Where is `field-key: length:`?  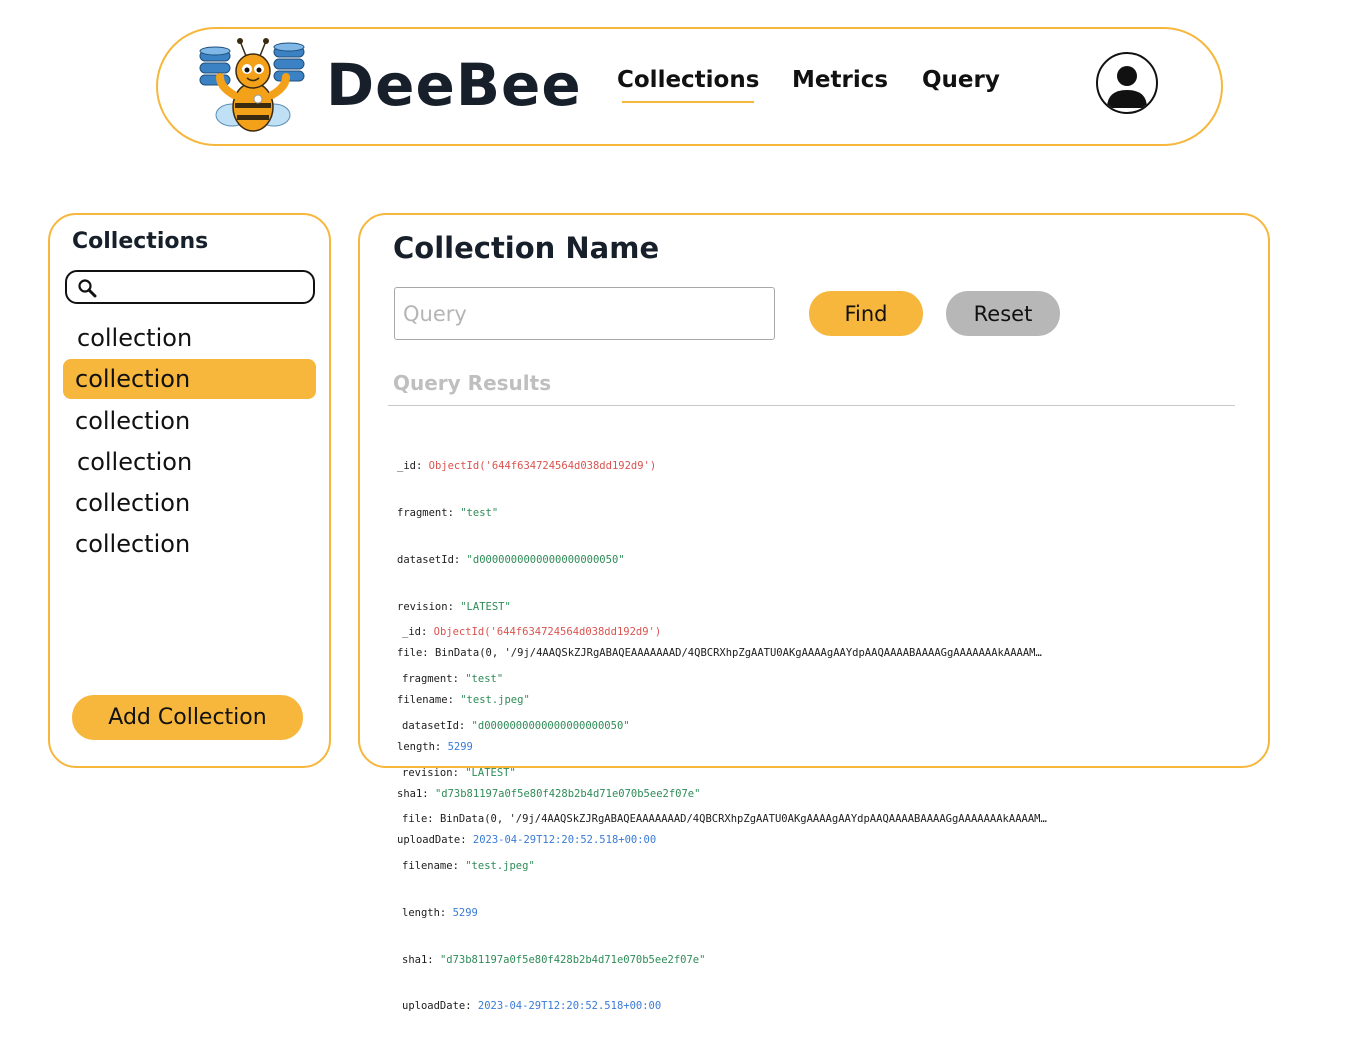 field-key: length: is located at coordinates (424, 912).